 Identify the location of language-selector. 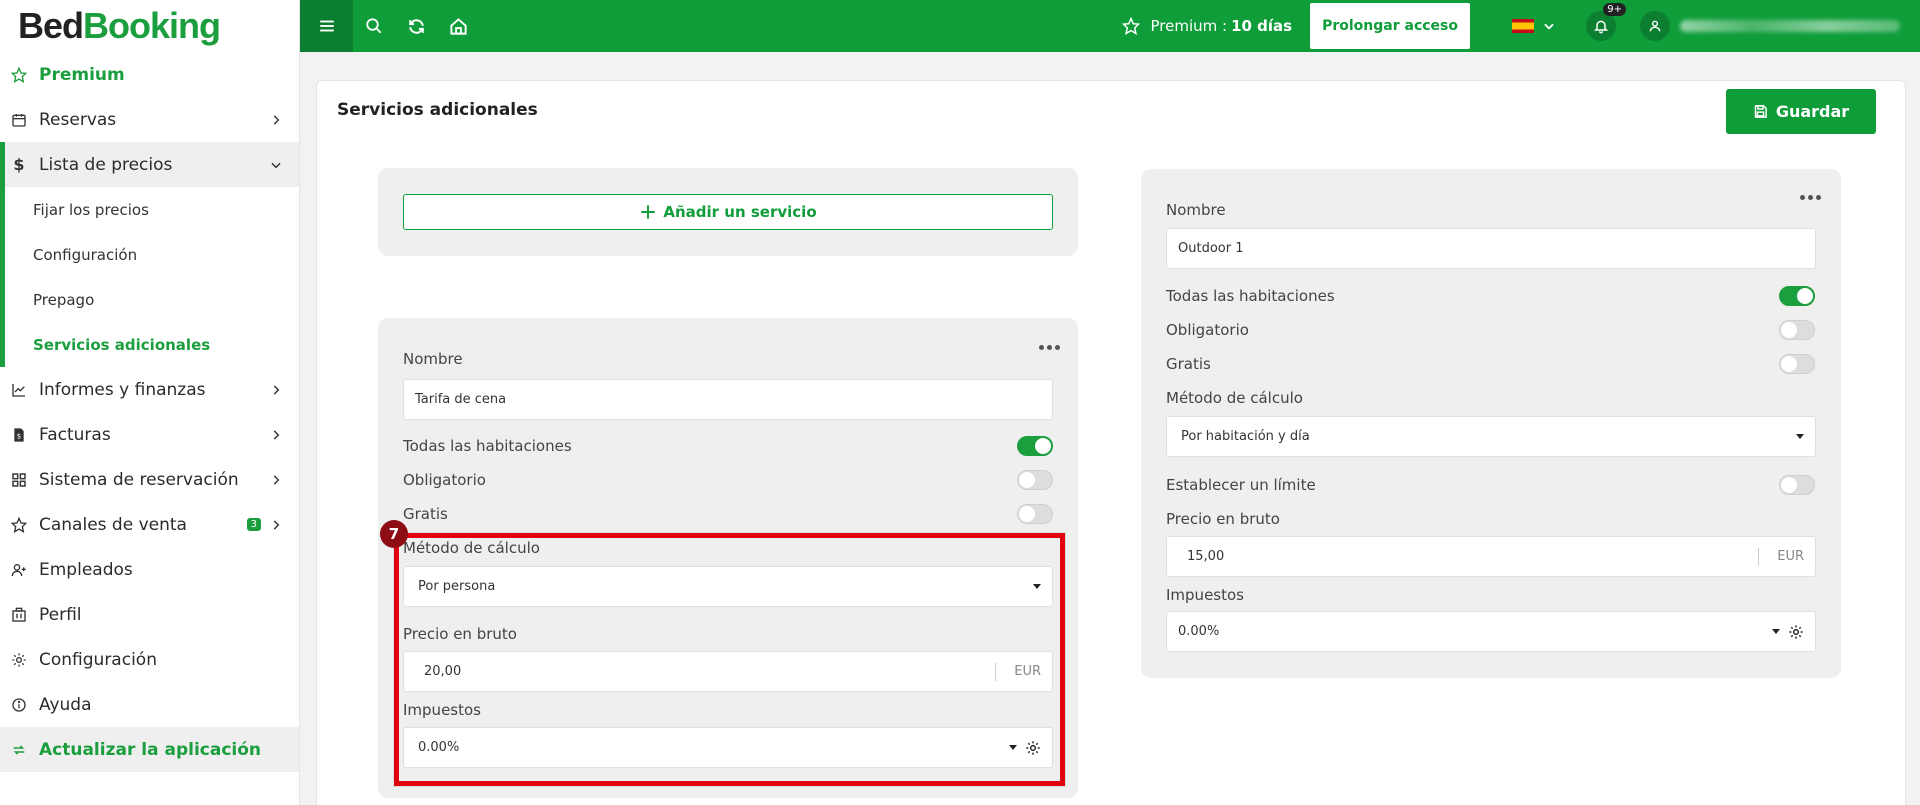
(1534, 26).